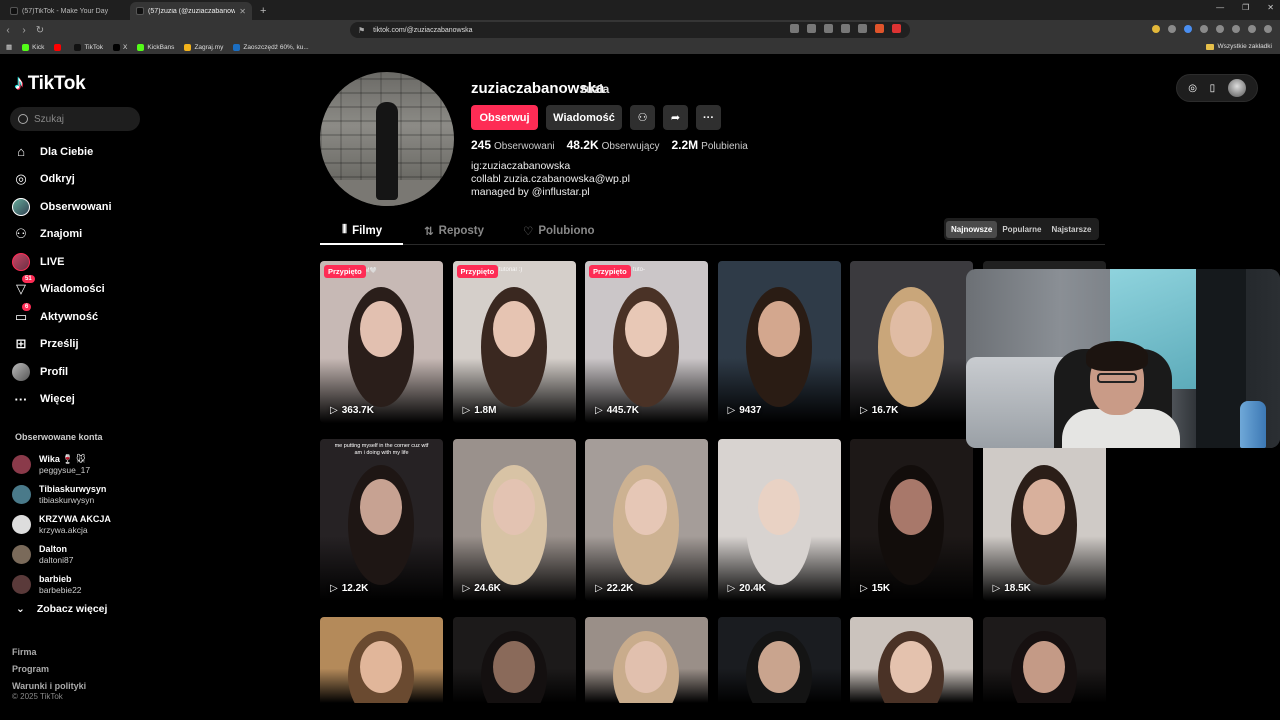  I want to click on nav-item-more: ··· Więcej, so click(62, 400).